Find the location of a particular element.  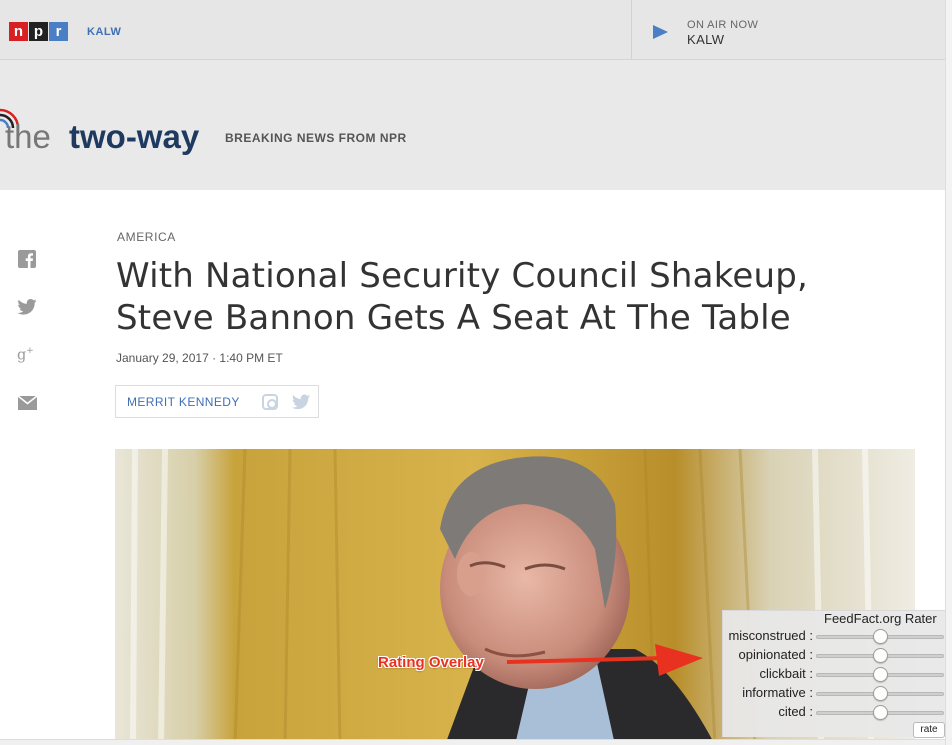

email-icon is located at coordinates (27, 403).